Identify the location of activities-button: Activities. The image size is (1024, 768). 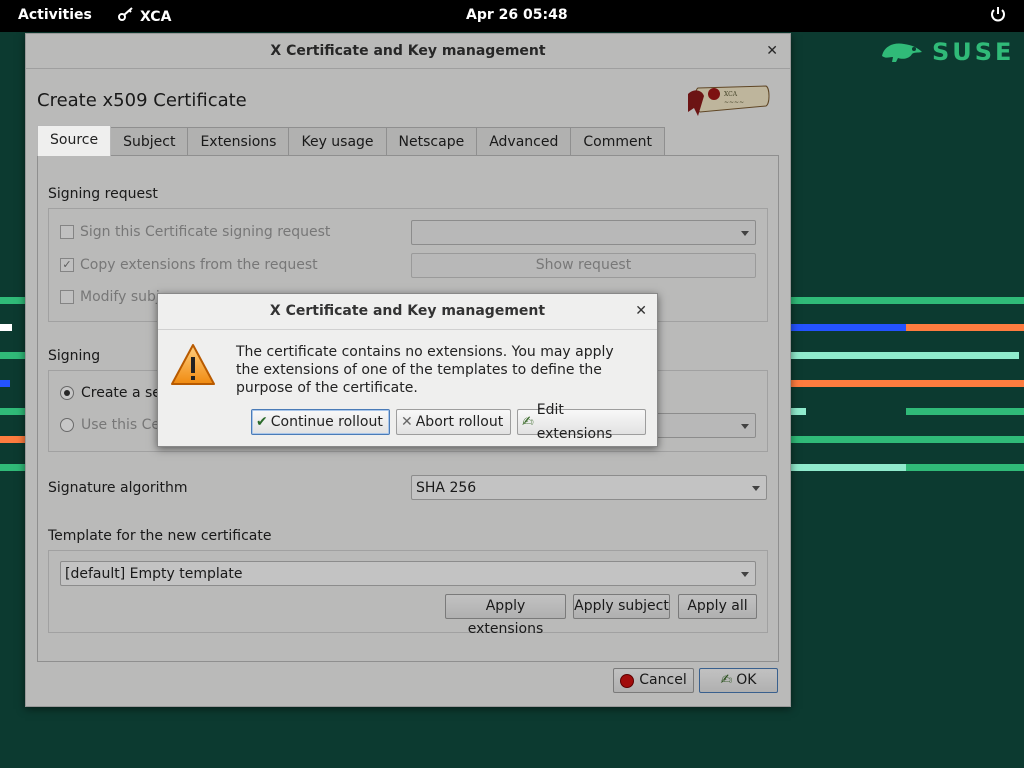
(55, 15).